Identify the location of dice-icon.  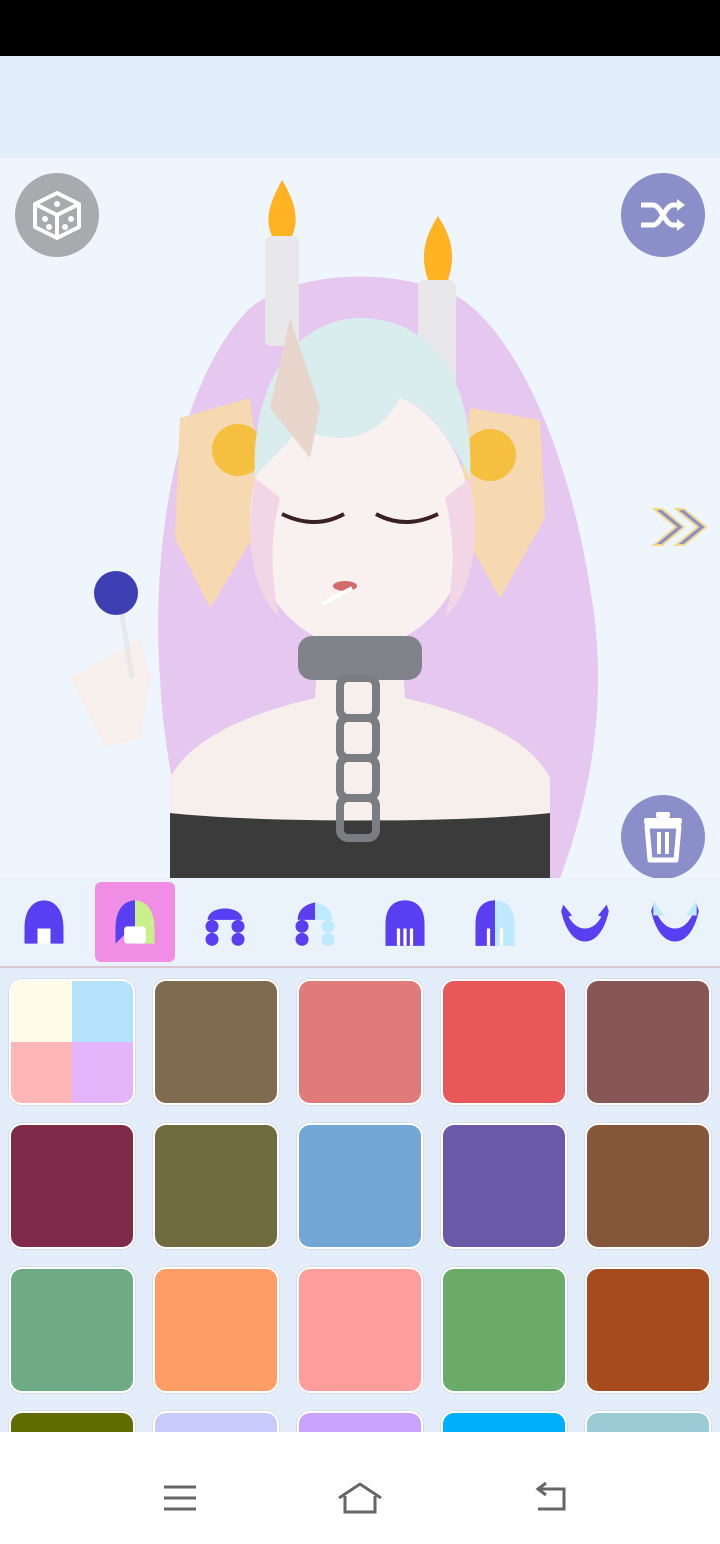
(57, 215).